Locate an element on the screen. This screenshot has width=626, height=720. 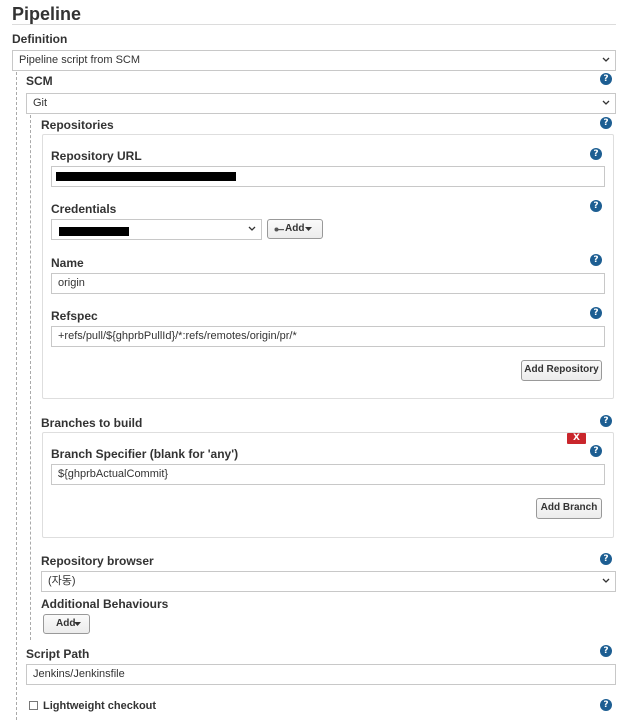
definition-value: Pipeline script from SCM is located at coordinates (80, 60).